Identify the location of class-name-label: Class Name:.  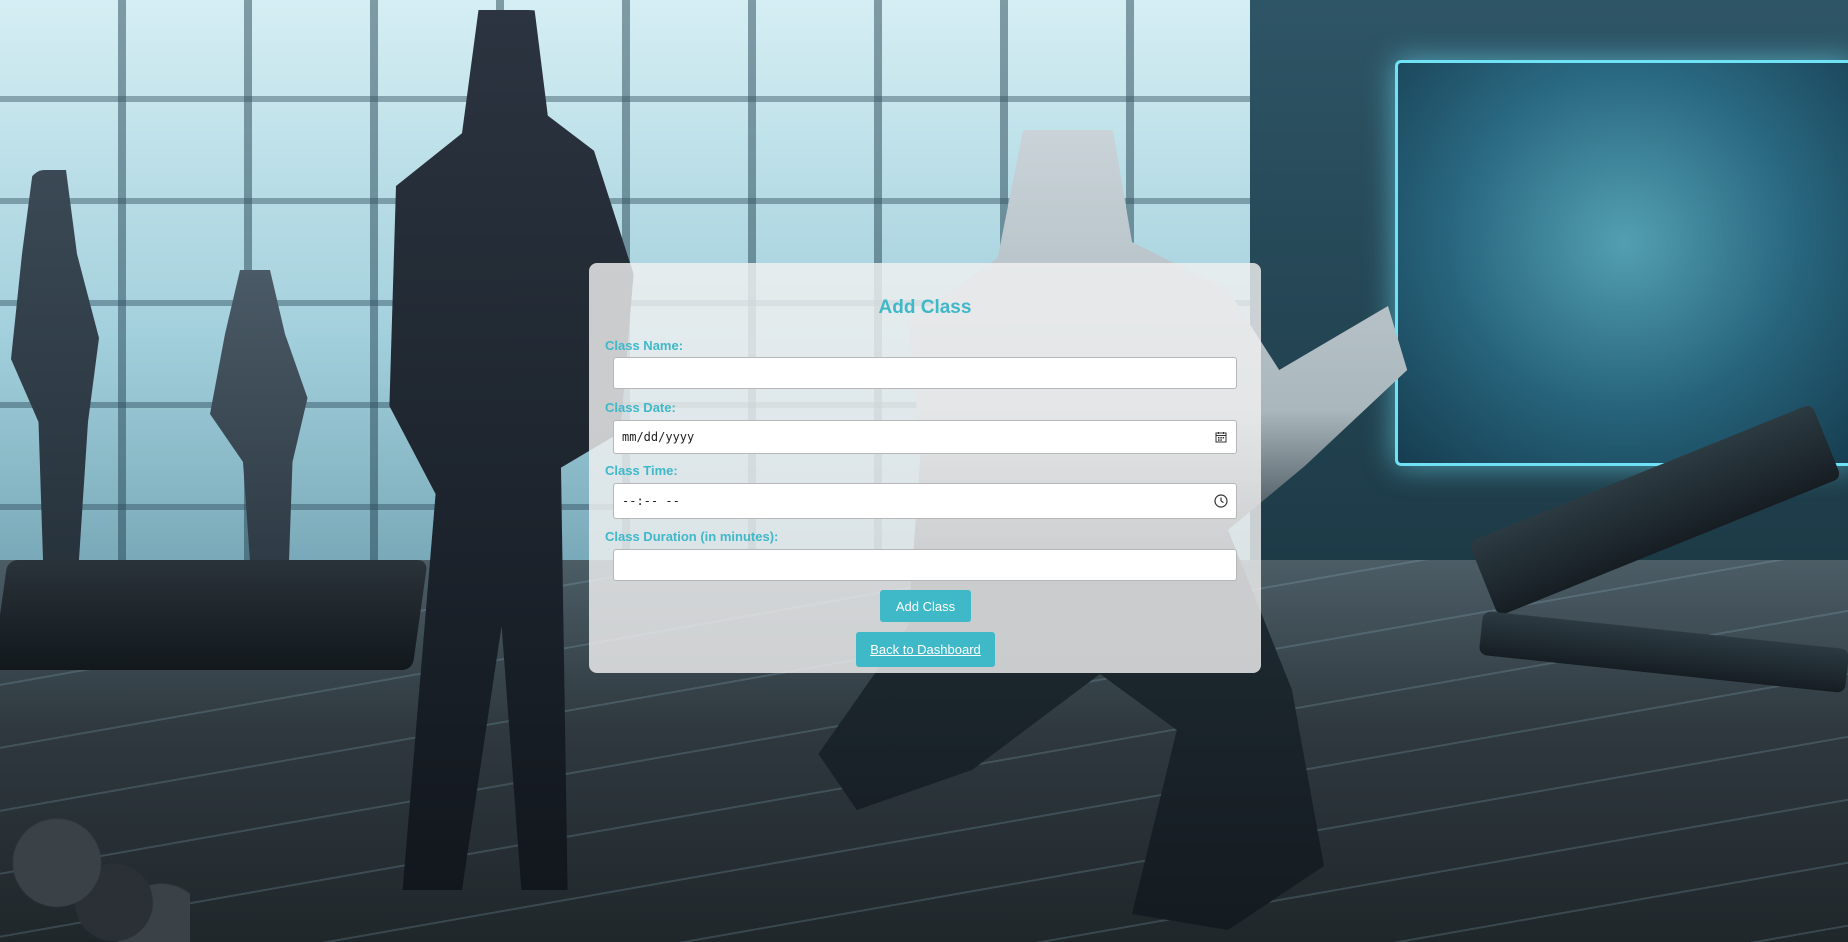
(644, 345).